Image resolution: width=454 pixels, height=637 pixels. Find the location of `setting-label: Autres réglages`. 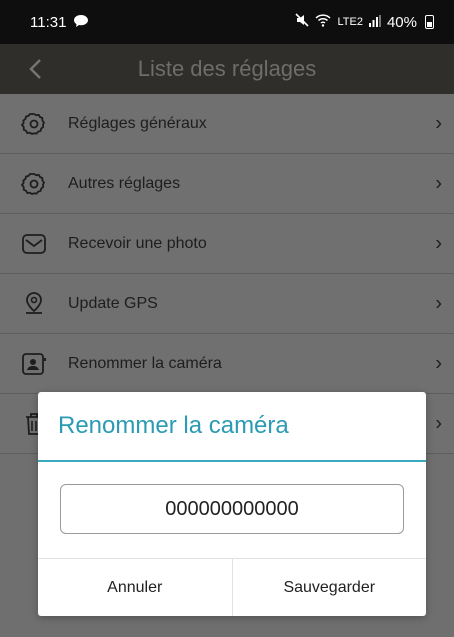

setting-label: Autres réglages is located at coordinates (124, 183).